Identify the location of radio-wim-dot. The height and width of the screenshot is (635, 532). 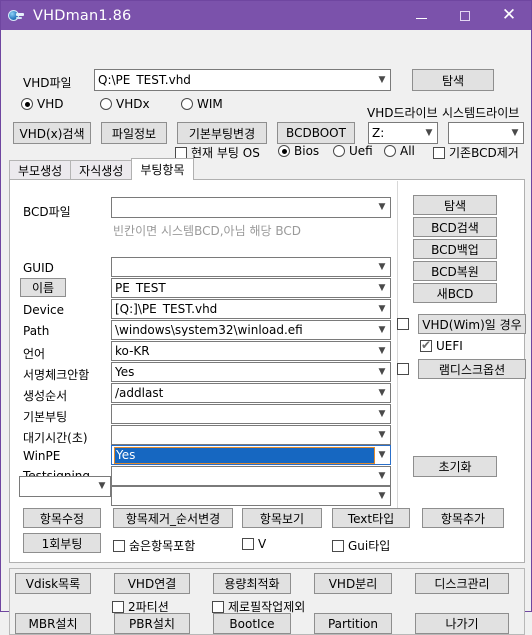
(187, 104).